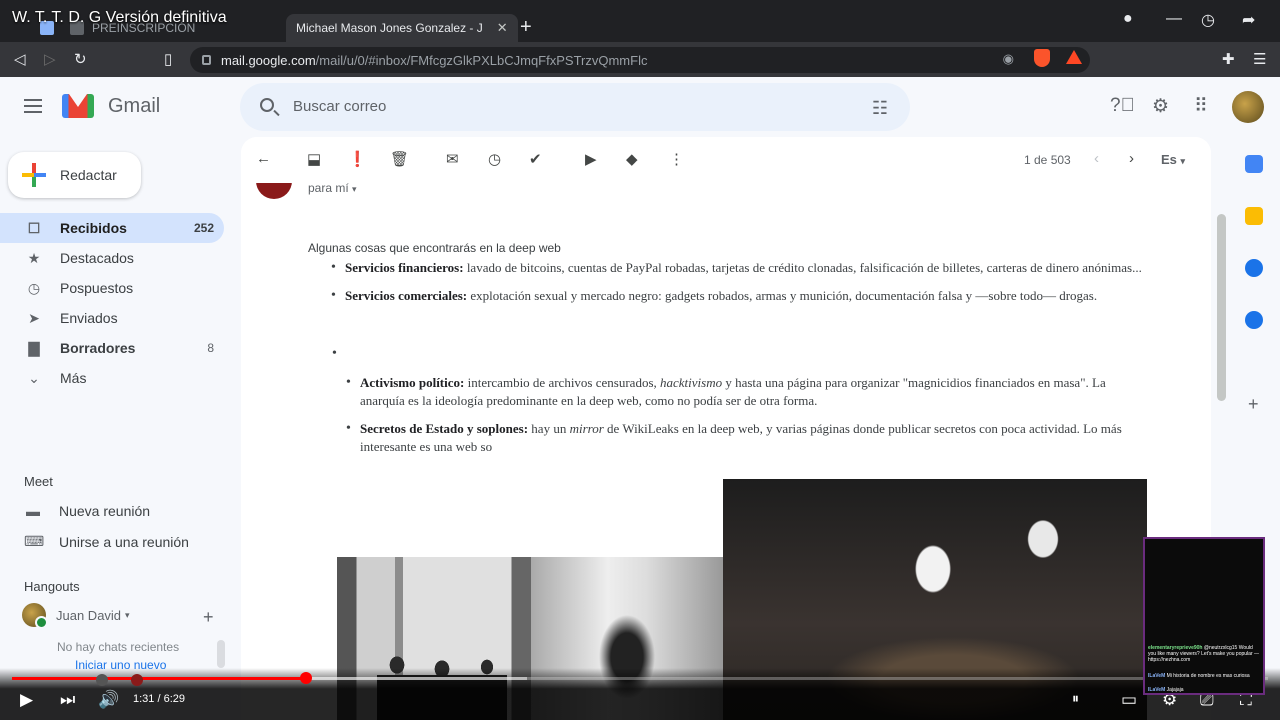  What do you see at coordinates (106, 541) in the screenshot?
I see `join-meeting-link: ⌨ Unirse a una reunión` at bounding box center [106, 541].